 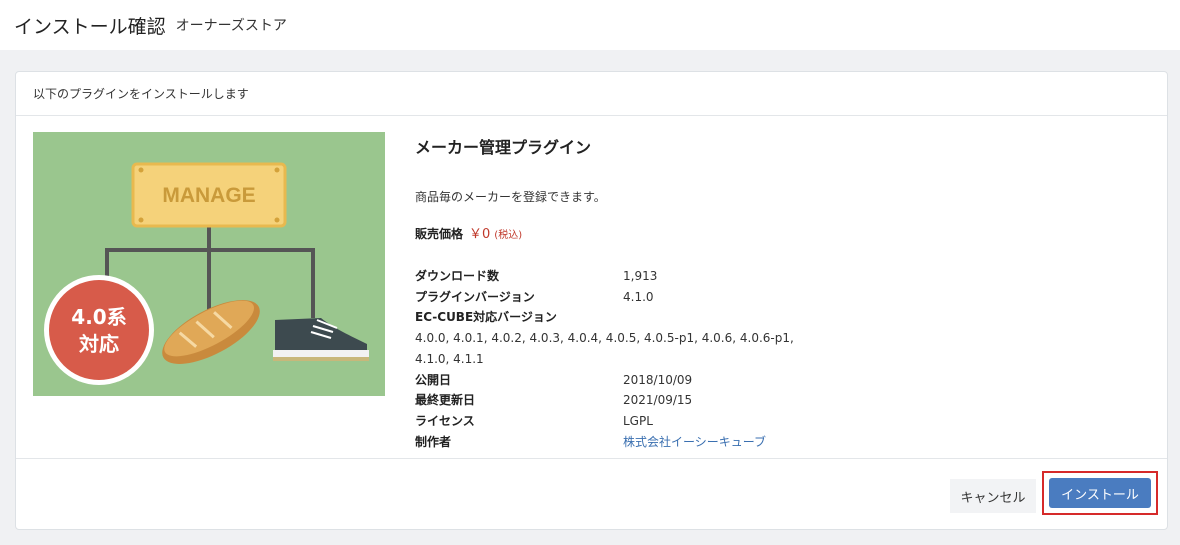 I want to click on price-row: 販売価格 ￥0 (税込), so click(x=625, y=232).